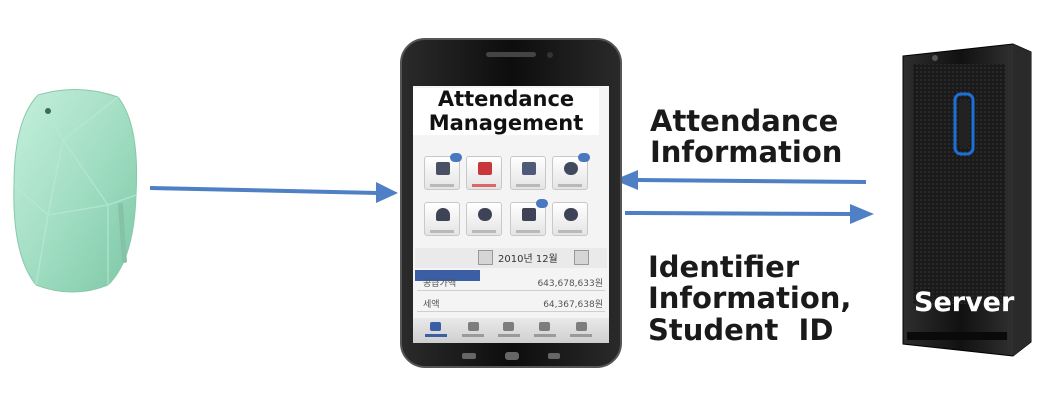  I want to click on home-icon, so click(435, 326).